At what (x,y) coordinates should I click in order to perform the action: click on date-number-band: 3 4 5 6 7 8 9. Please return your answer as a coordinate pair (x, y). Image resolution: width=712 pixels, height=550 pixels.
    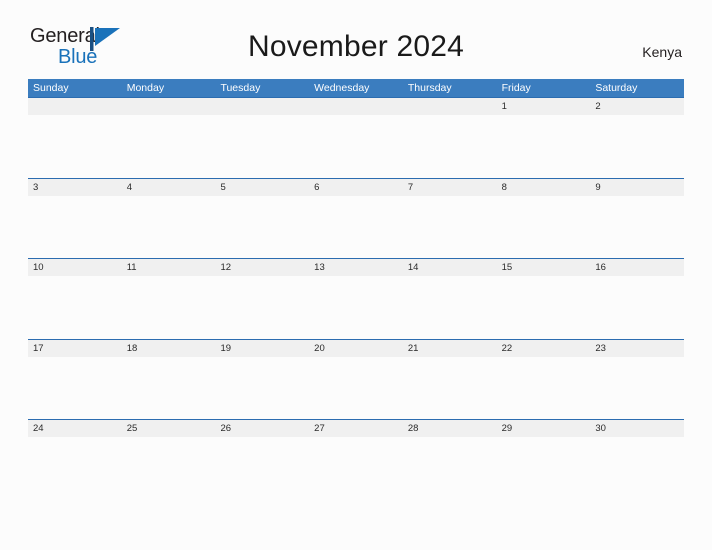
    Looking at the image, I should click on (356, 187).